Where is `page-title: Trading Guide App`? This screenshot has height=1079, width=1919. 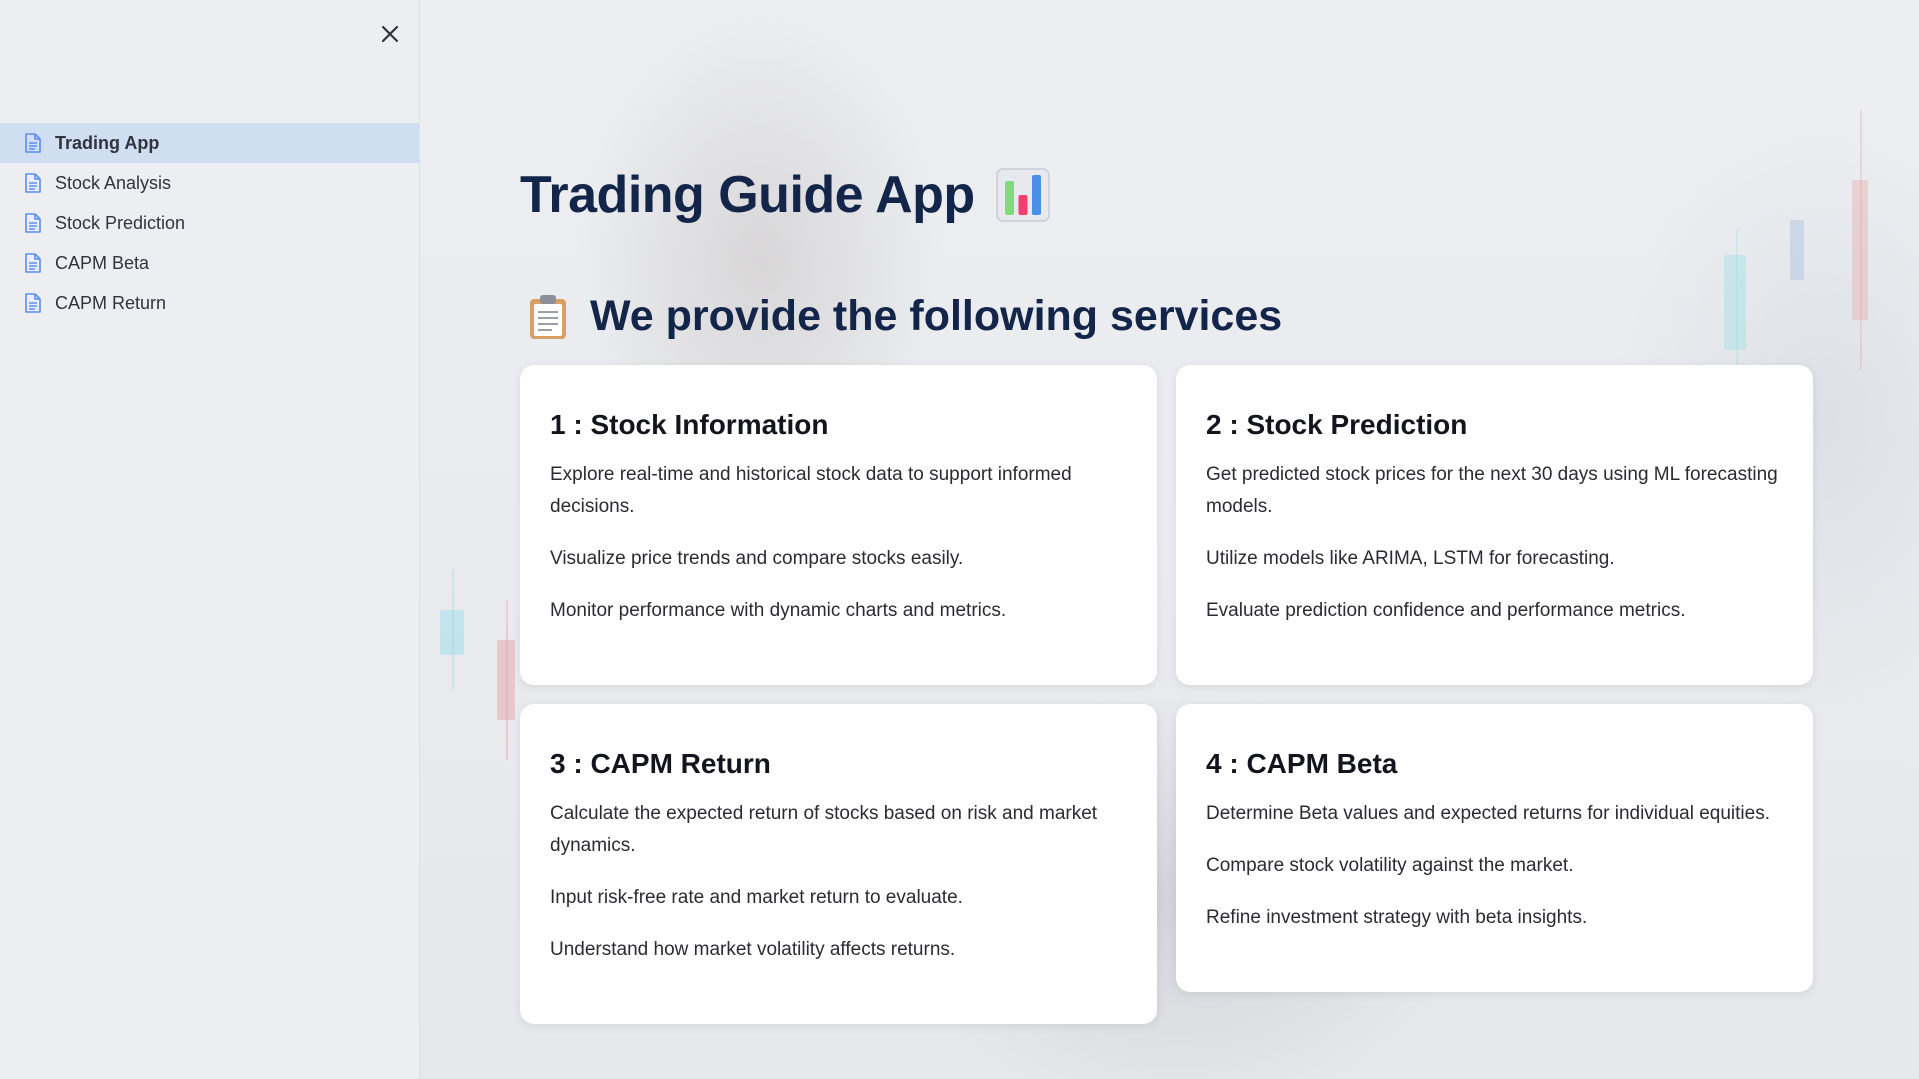 page-title: Trading Guide App is located at coordinates (785, 195).